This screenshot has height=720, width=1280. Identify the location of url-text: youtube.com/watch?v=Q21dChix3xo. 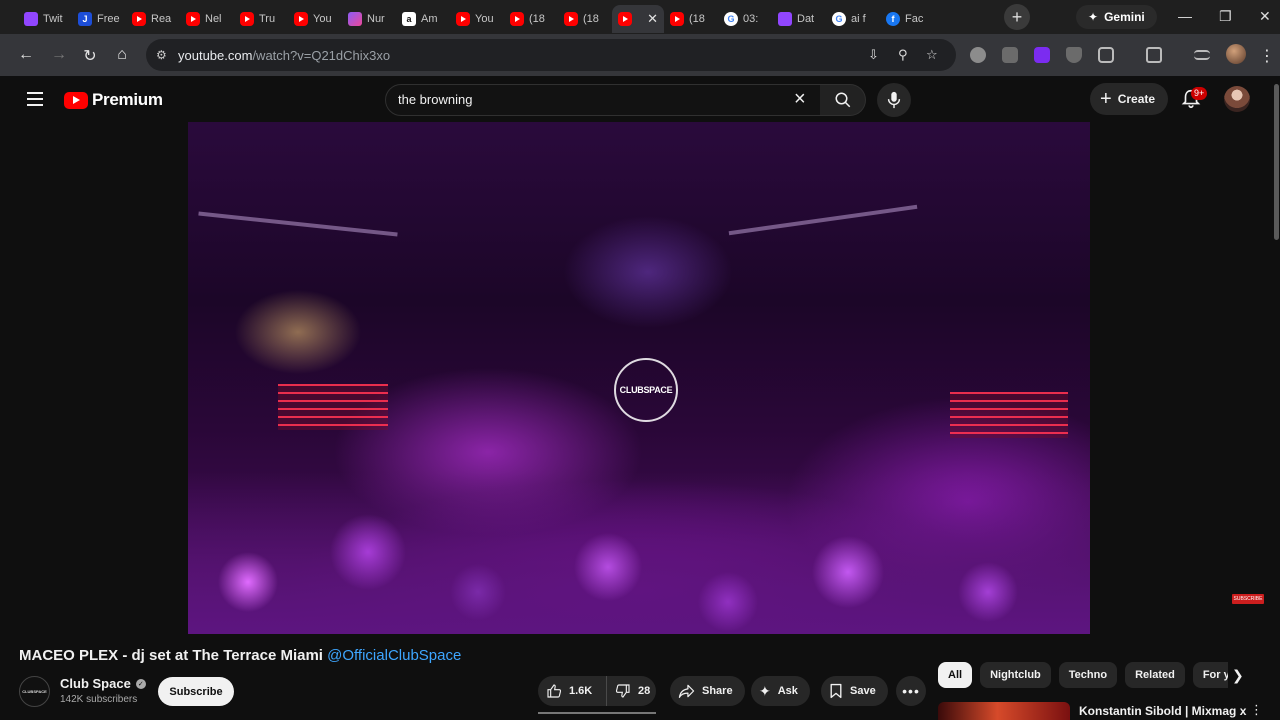
(284, 55).